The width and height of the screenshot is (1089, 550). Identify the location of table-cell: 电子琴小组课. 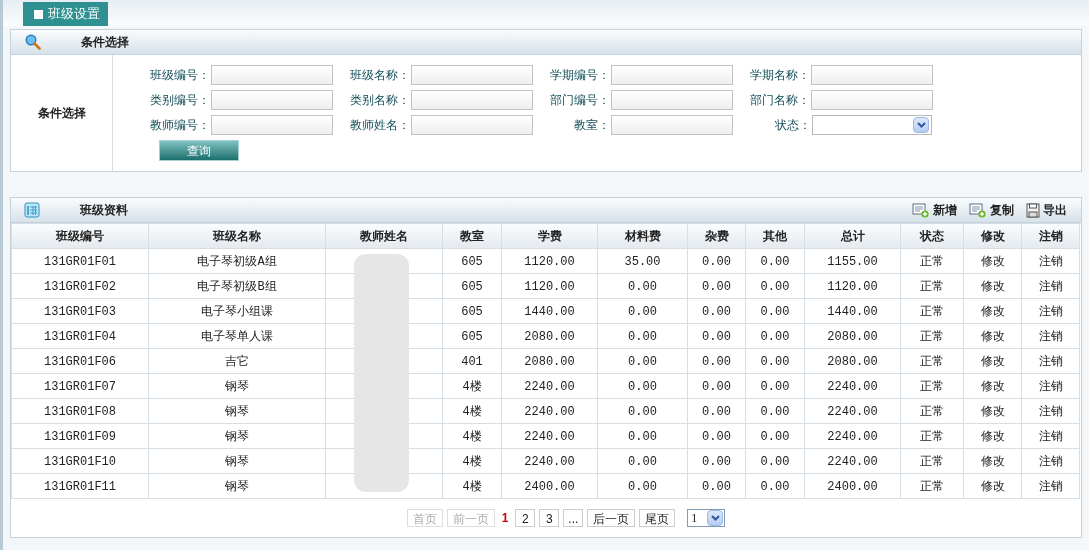
(237, 311).